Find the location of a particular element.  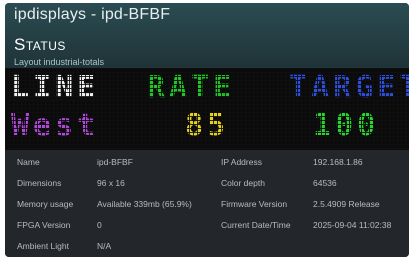

info-row: Name ipd-BFBF IP Address 192.168.1.86 is located at coordinates (207, 162).